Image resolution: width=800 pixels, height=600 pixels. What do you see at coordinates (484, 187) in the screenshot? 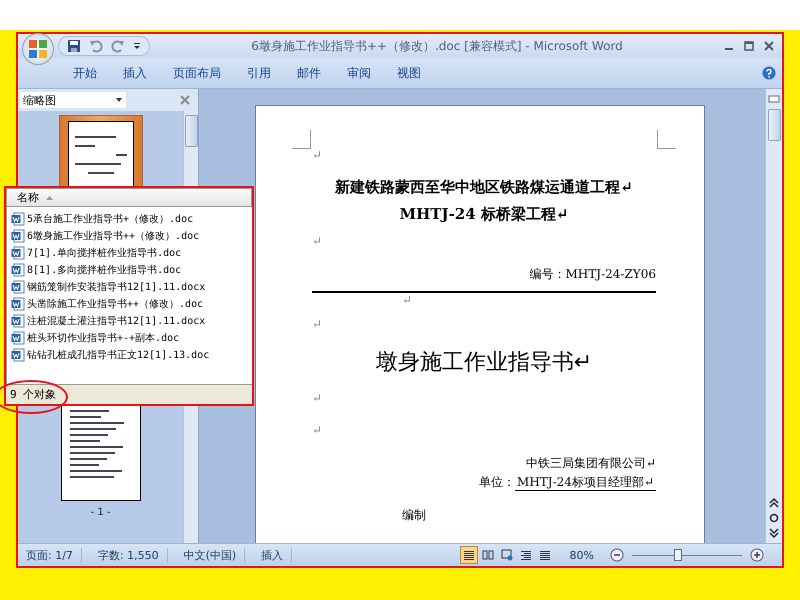
I see `document-title: 新建铁路蒙西至华中地区铁路煤运通道工程↵` at bounding box center [484, 187].